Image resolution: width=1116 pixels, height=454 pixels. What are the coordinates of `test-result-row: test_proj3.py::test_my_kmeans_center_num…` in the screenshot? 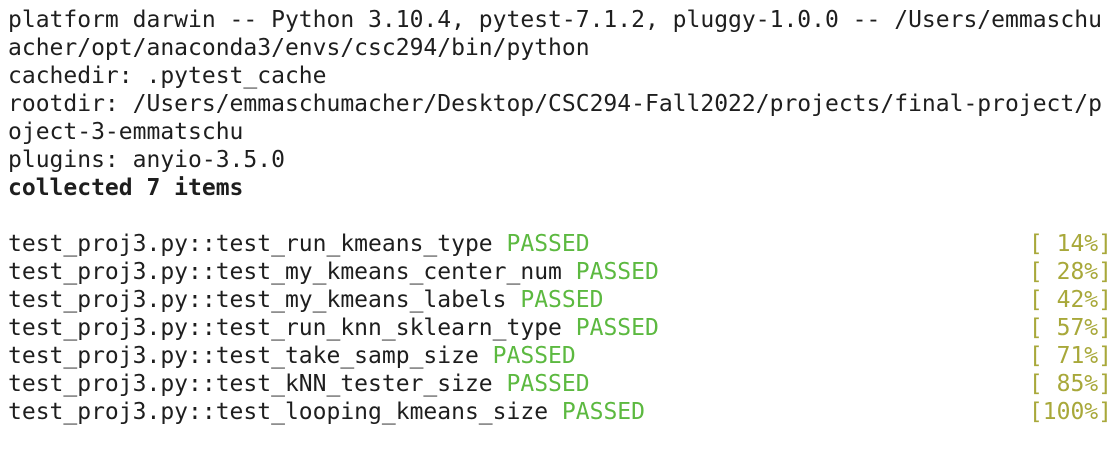 It's located at (562, 272).